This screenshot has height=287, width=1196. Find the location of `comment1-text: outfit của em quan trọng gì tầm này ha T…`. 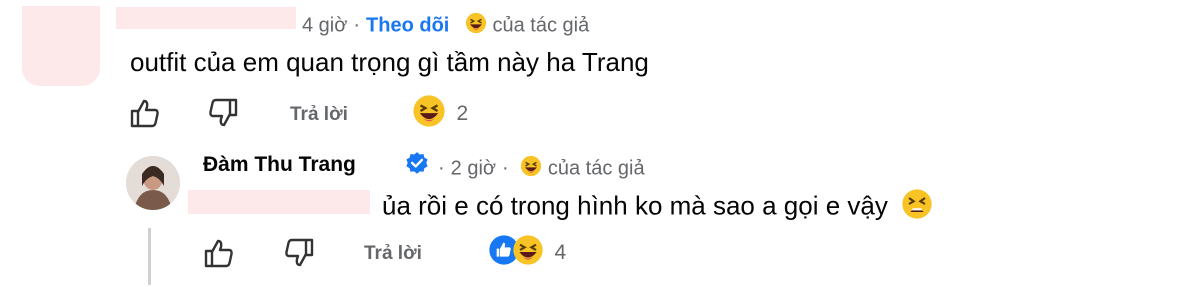

comment1-text: outfit của em quan trọng gì tầm này ha T… is located at coordinates (389, 62).